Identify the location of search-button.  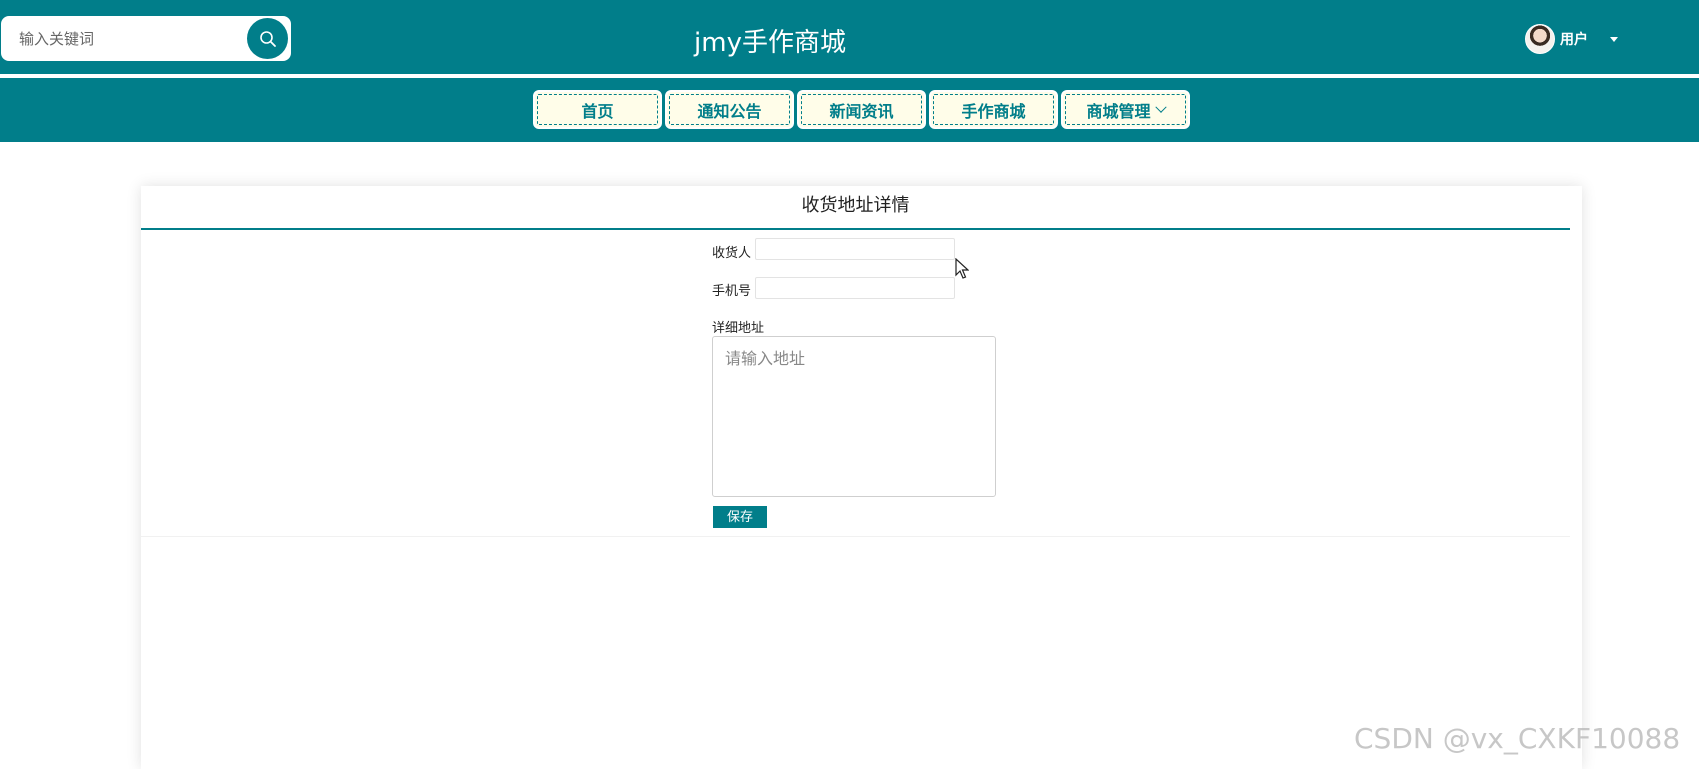
(267, 38).